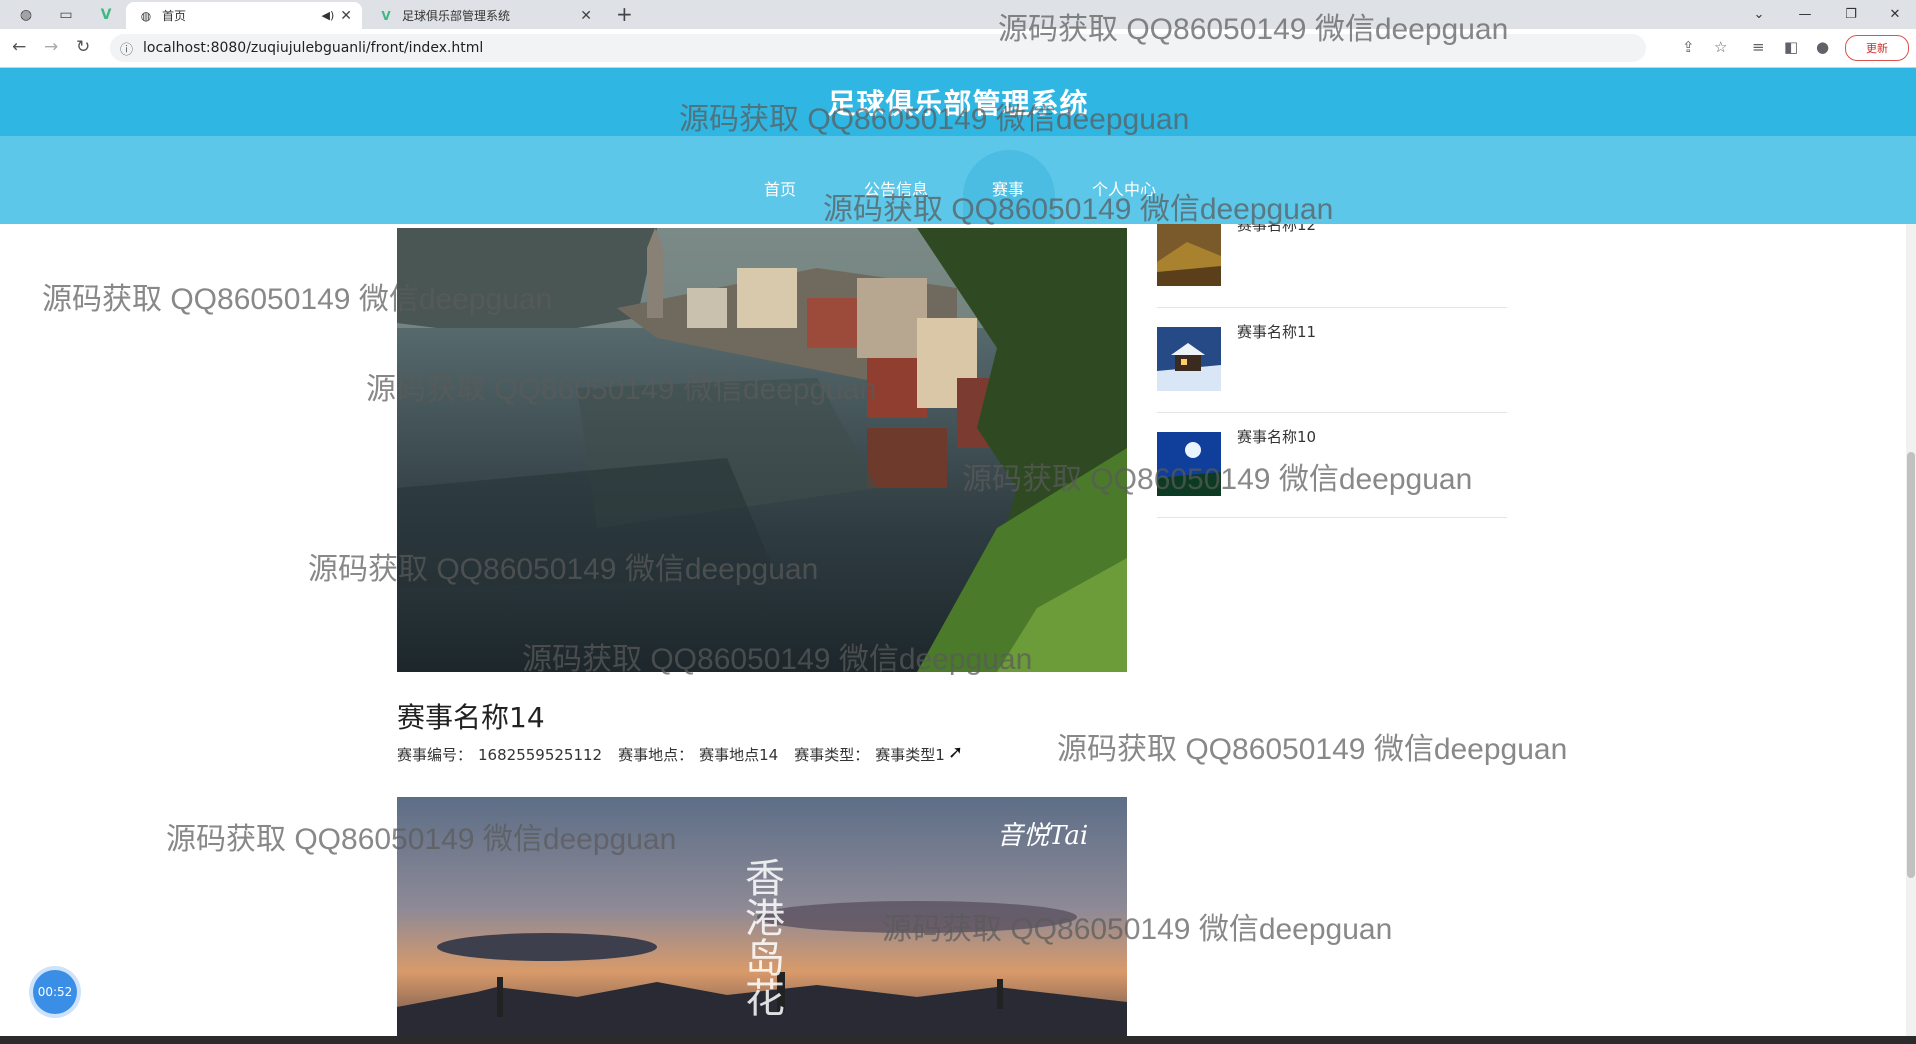 Image resolution: width=1916 pixels, height=1044 pixels. I want to click on browser-tab-bar: ◍ ▭ V ◍ 首页 ◀) ✕ V 足球俱乐部管理系统 ✕ + ⌄ — ❐ ✕, so click(958, 14).